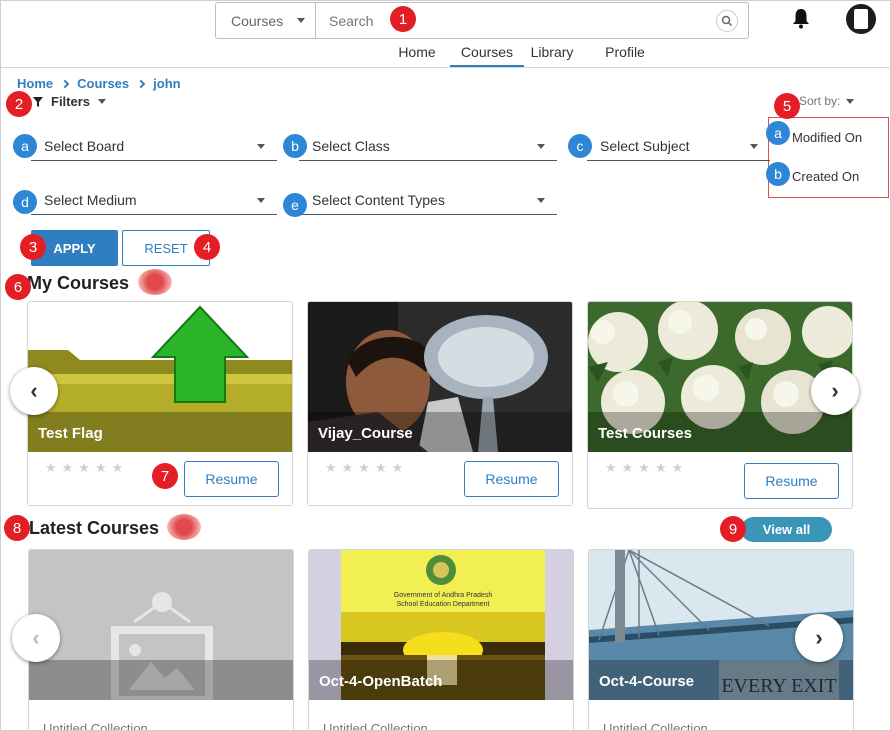 This screenshot has width=891, height=731. Describe the element at coordinates (17, 528) in the screenshot. I see `annotation-marker-8: 8` at that location.